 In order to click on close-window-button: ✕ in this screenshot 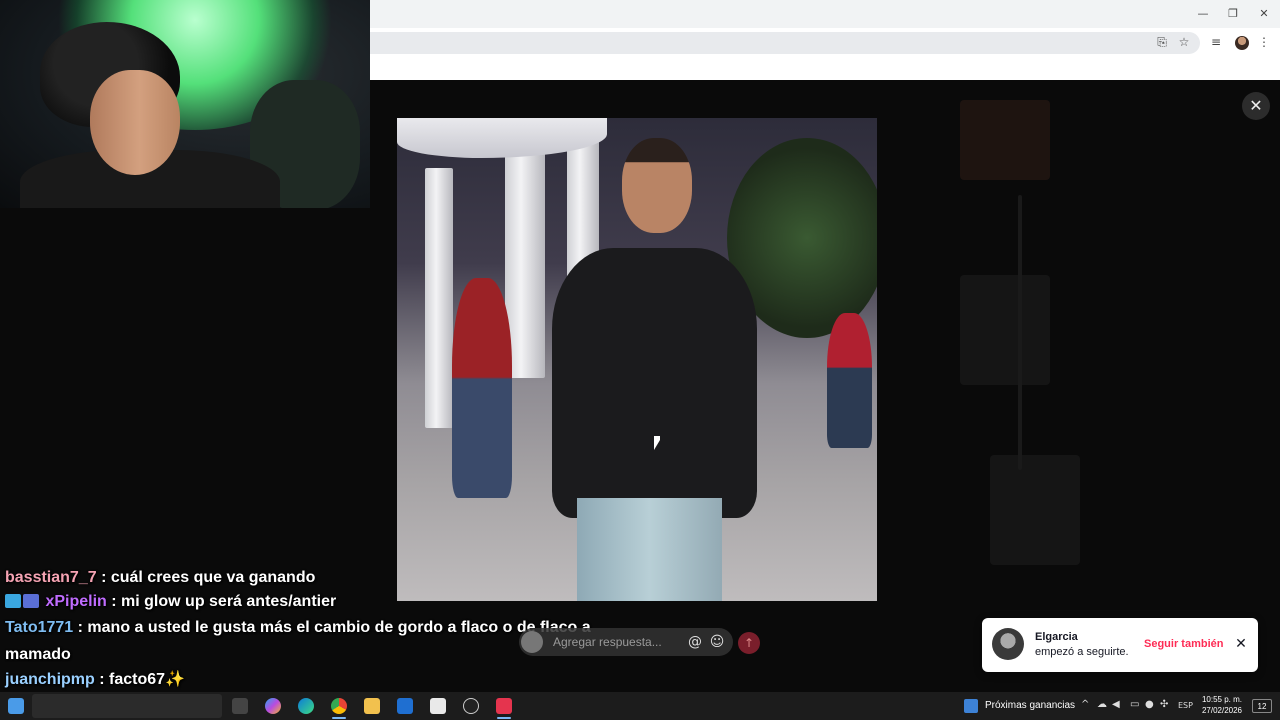, I will do `click(1264, 14)`.